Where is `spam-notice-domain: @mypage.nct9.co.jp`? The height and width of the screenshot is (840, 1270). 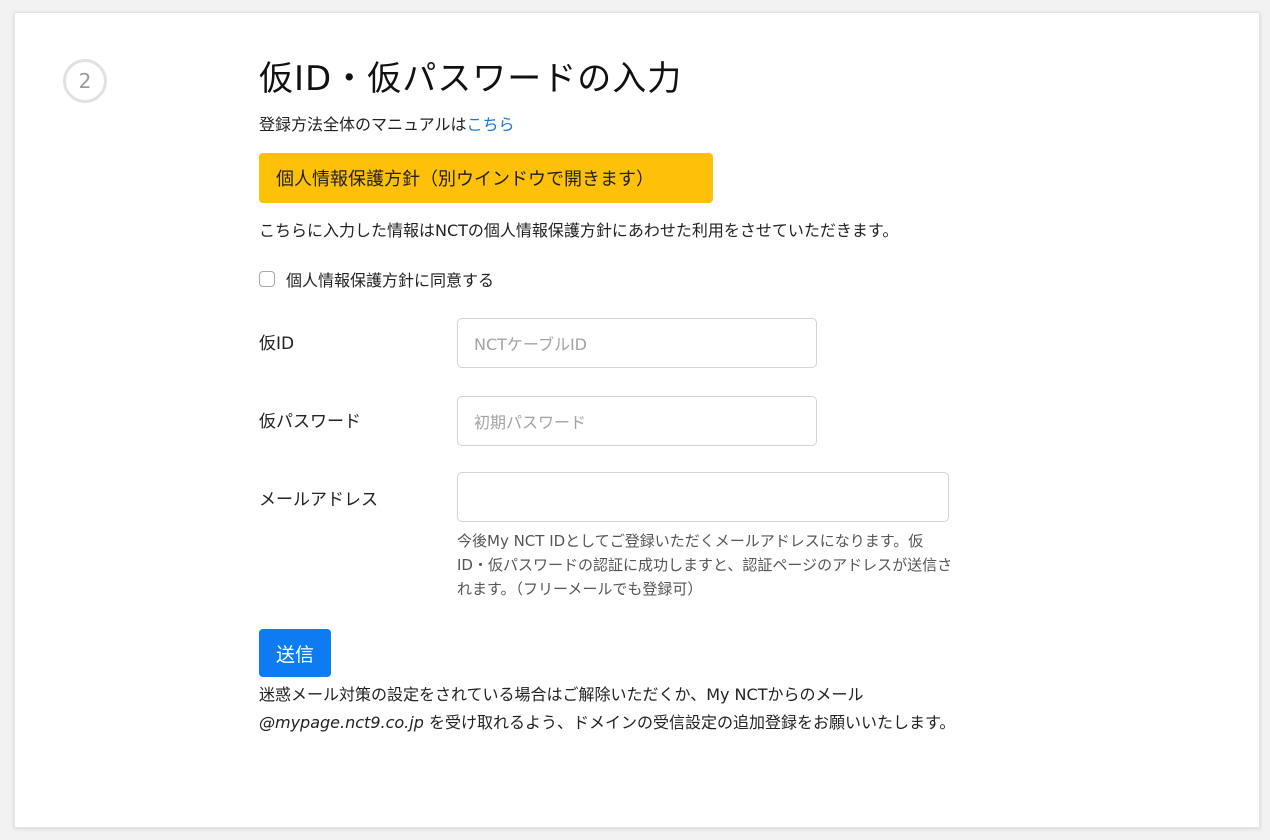 spam-notice-domain: @mypage.nct9.co.jp is located at coordinates (341, 722).